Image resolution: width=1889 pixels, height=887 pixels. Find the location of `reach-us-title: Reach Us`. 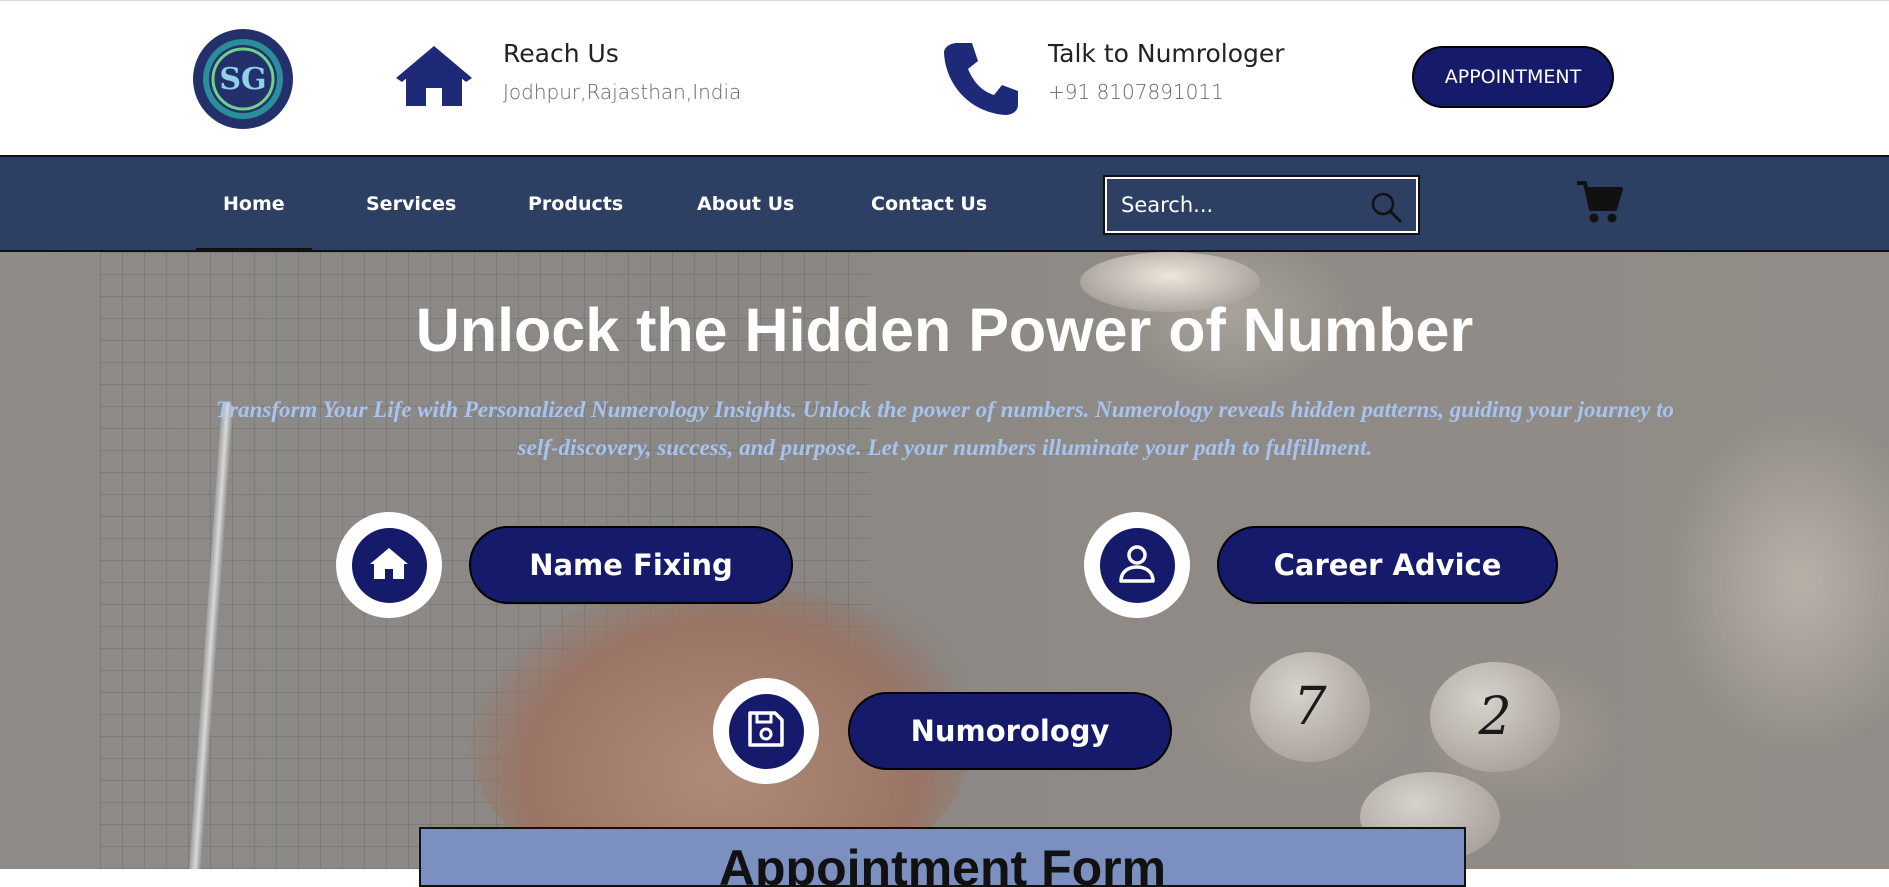

reach-us-title: Reach Us is located at coordinates (561, 53).